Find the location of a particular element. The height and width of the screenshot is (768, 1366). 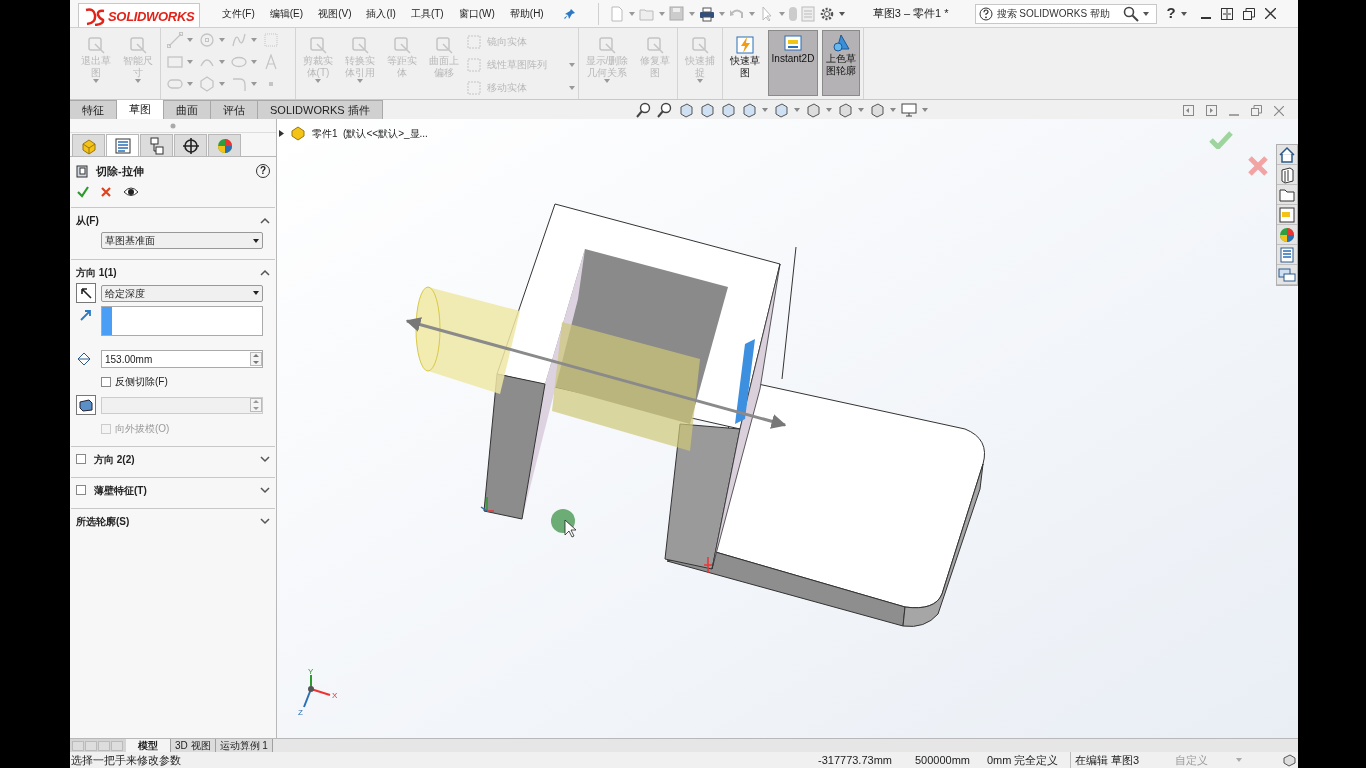

draft-icon is located at coordinates (86, 405).